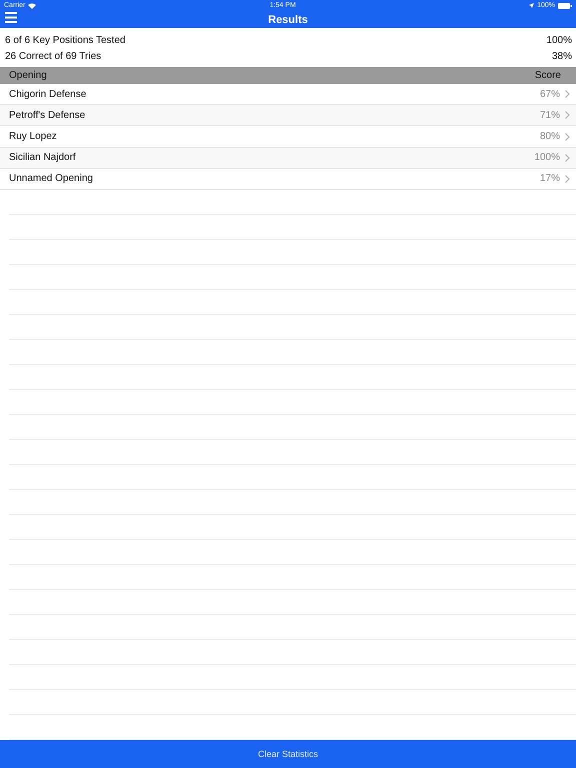 This screenshot has width=576, height=768. Describe the element at coordinates (559, 40) in the screenshot. I see `summary-value: 100%` at that location.